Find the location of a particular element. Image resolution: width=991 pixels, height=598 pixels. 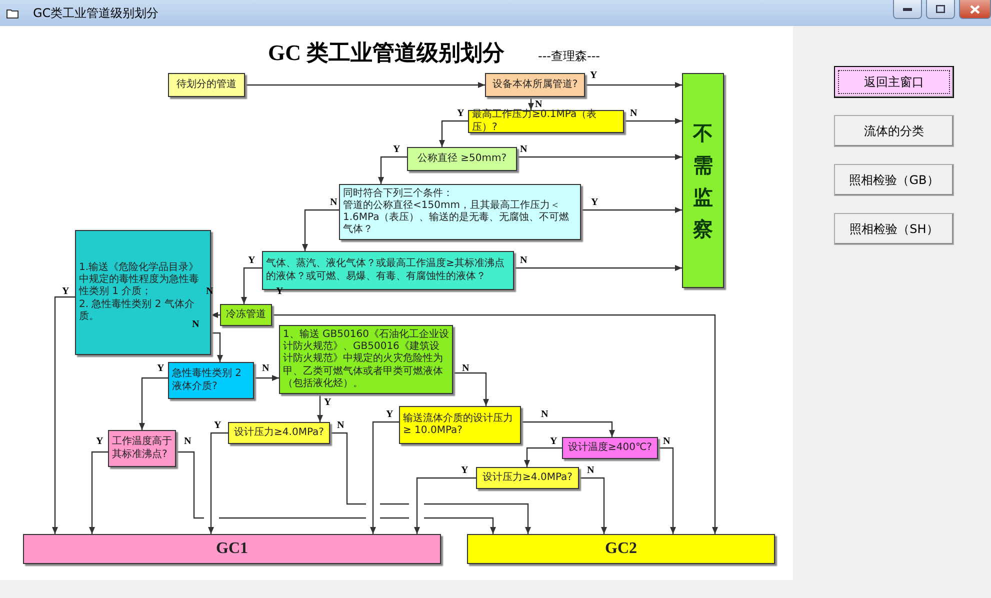

step-text: 气体、蒸汽、液化气体？或最高工作温度≥其标准沸点的液体？或可燃、易爆、有毒、有腐蚀性的液体？ is located at coordinates (386, 270).